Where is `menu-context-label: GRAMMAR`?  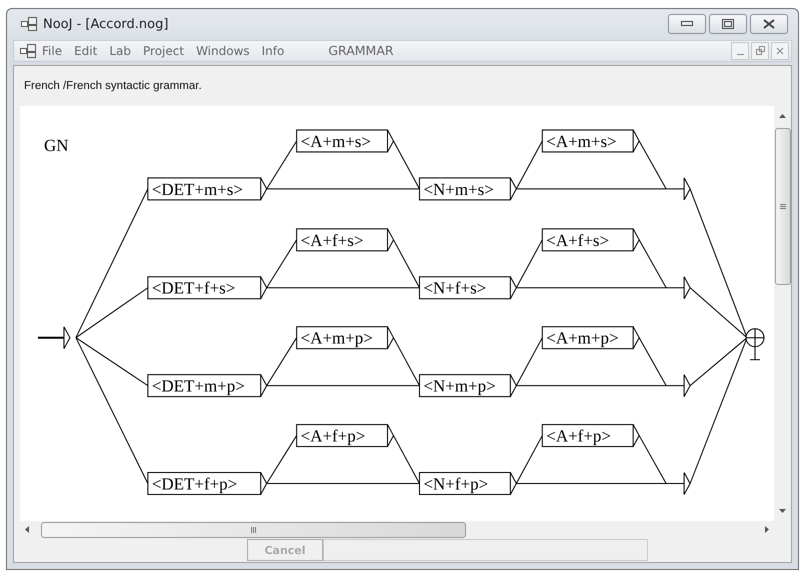 menu-context-label: GRAMMAR is located at coordinates (361, 50).